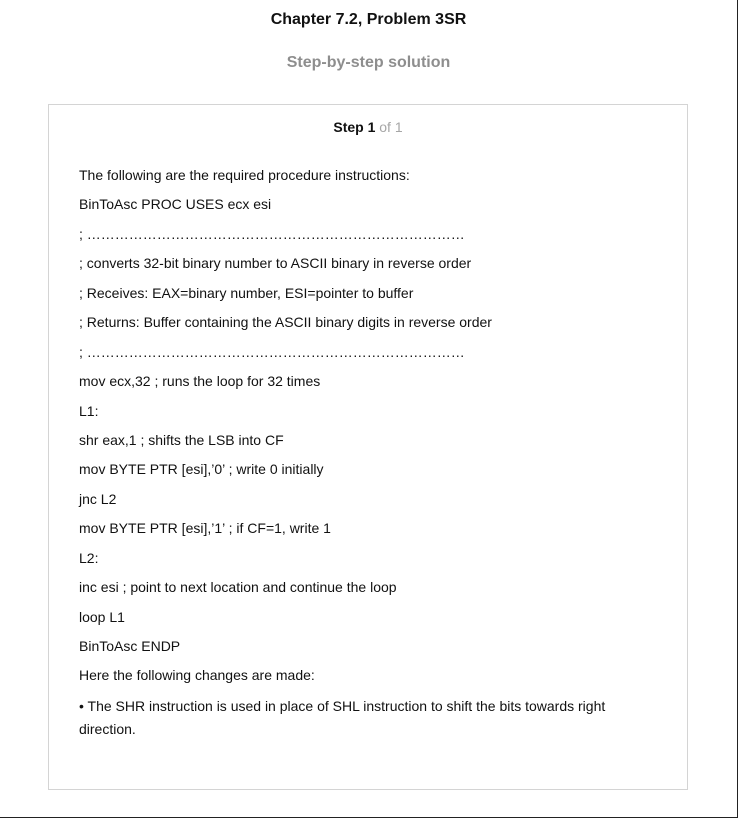 The width and height of the screenshot is (738, 818). Describe the element at coordinates (354, 127) in the screenshot. I see `step-label: Step 1` at that location.